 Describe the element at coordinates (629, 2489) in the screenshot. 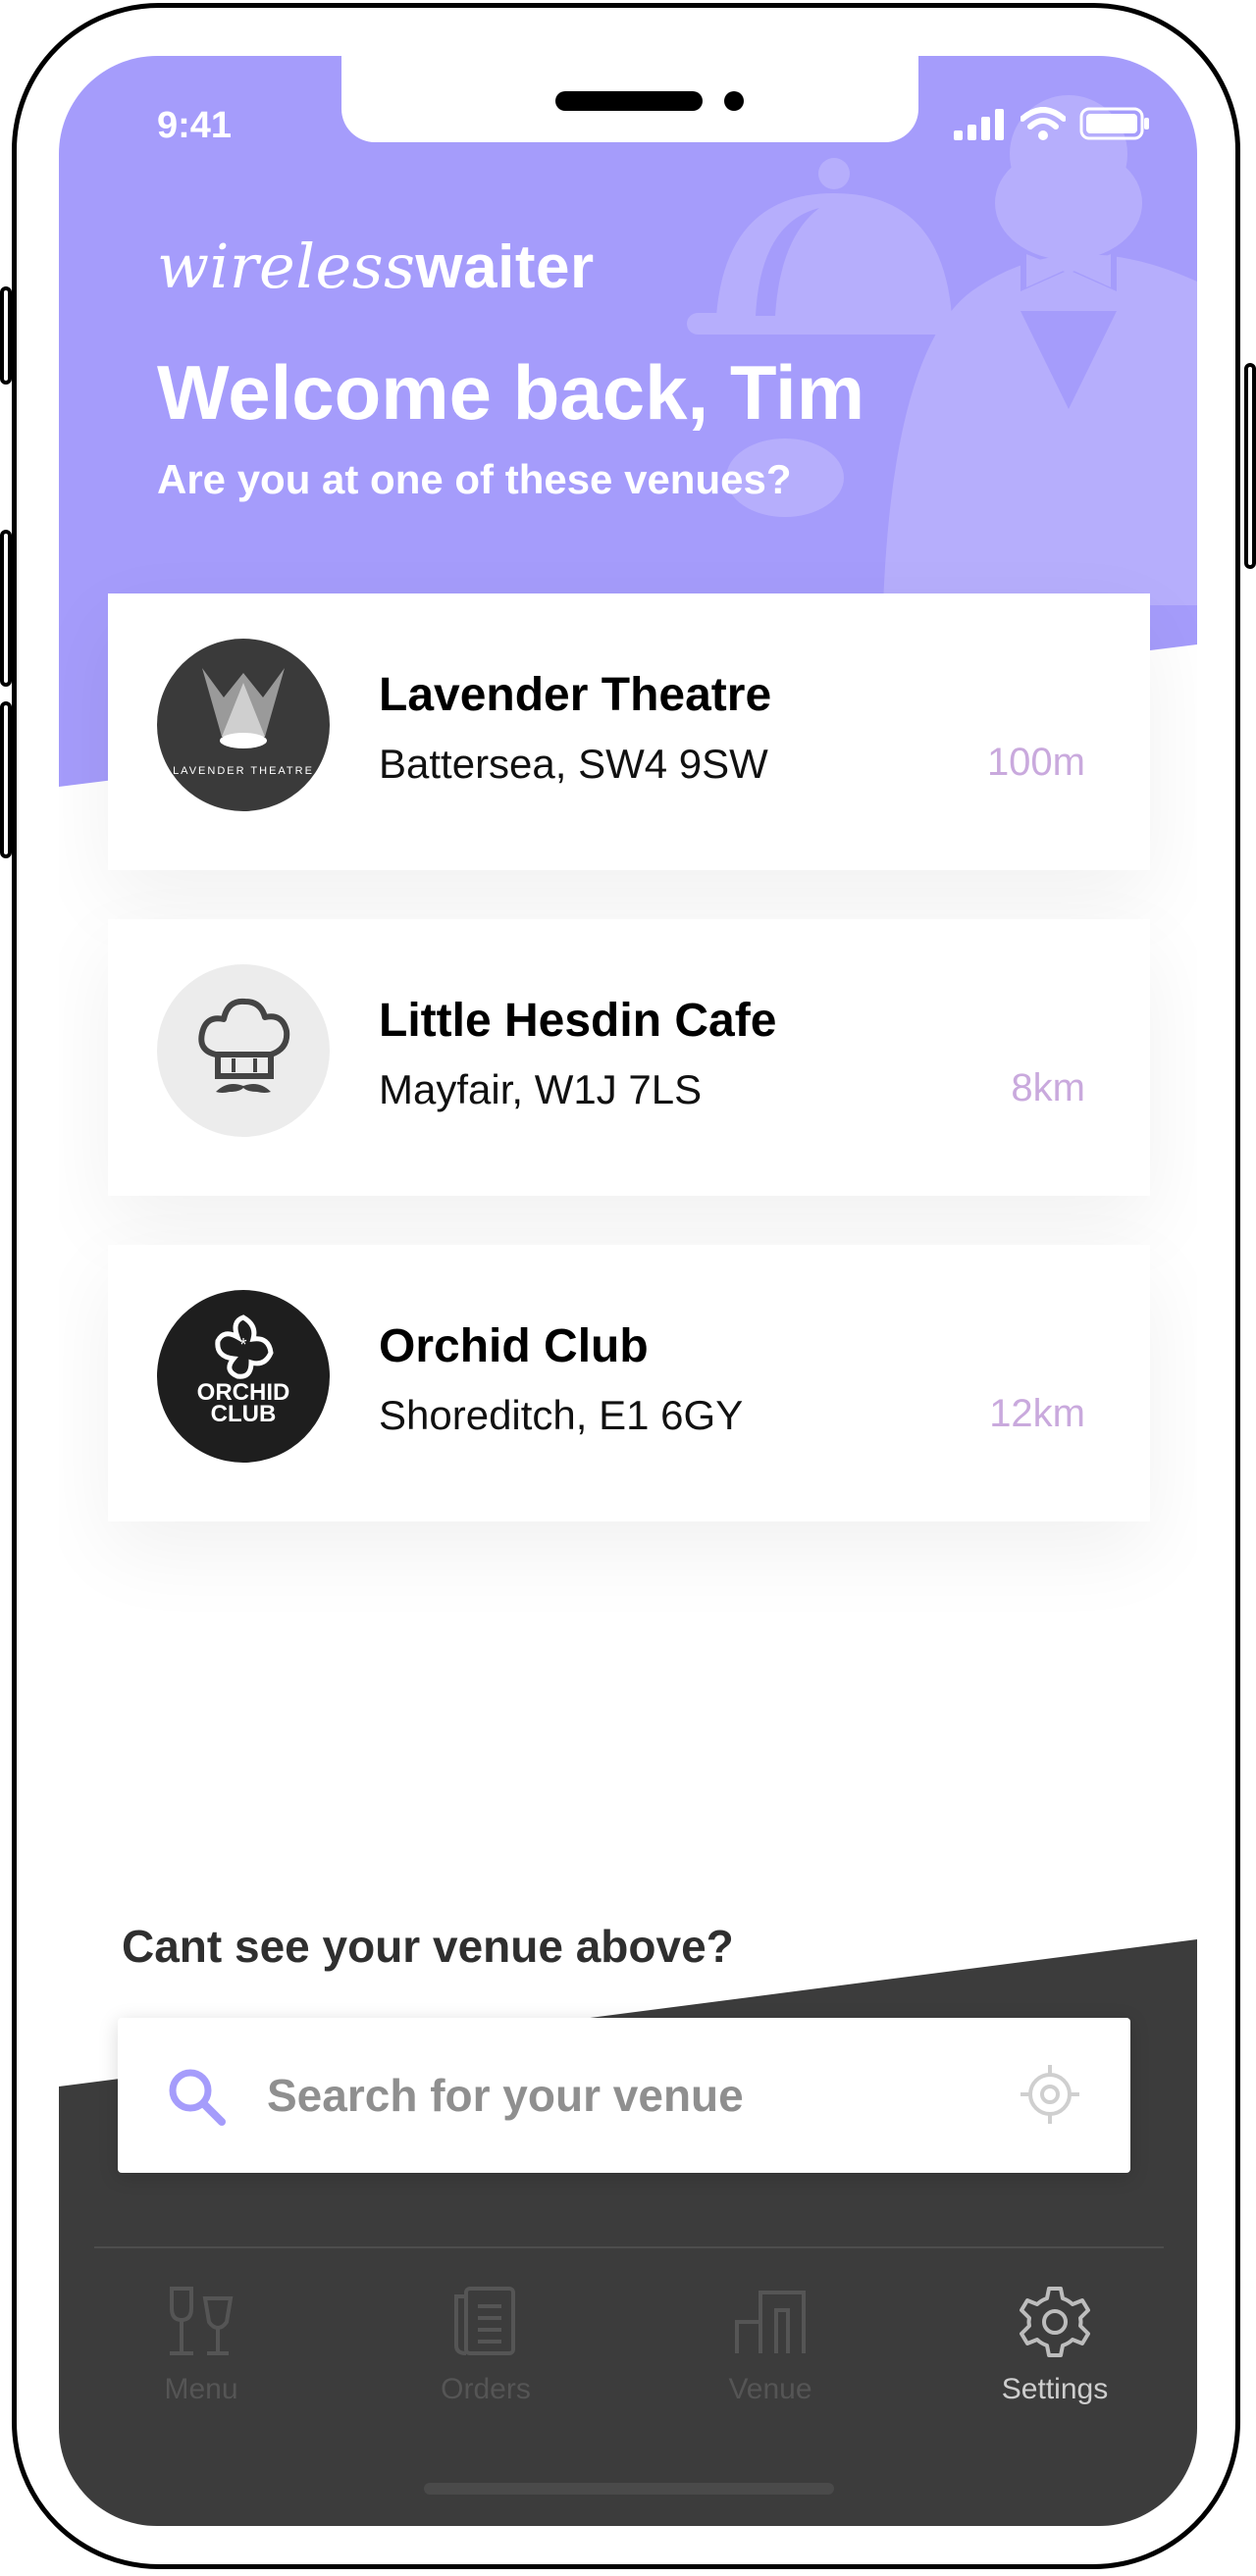

I see `home-indicator` at that location.